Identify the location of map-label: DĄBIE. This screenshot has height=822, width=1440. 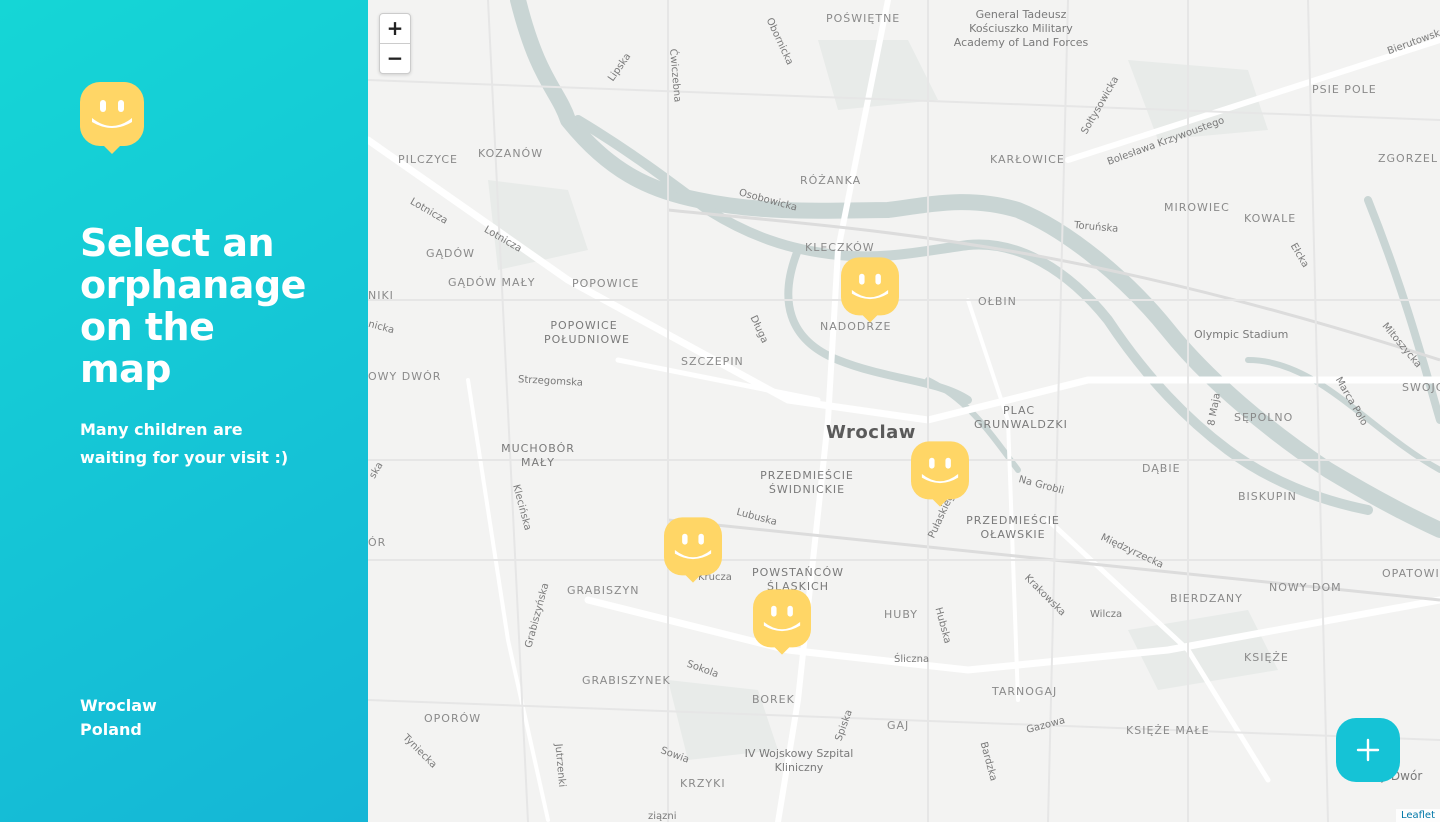
(1161, 468).